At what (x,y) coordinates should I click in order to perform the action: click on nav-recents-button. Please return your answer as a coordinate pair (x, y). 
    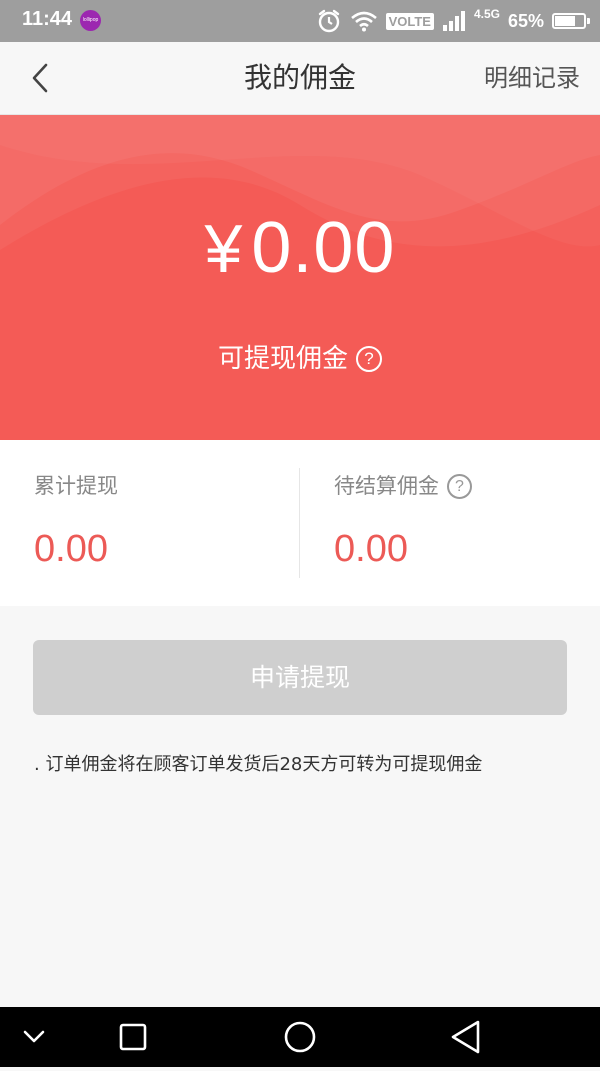
    Looking at the image, I should click on (133, 1037).